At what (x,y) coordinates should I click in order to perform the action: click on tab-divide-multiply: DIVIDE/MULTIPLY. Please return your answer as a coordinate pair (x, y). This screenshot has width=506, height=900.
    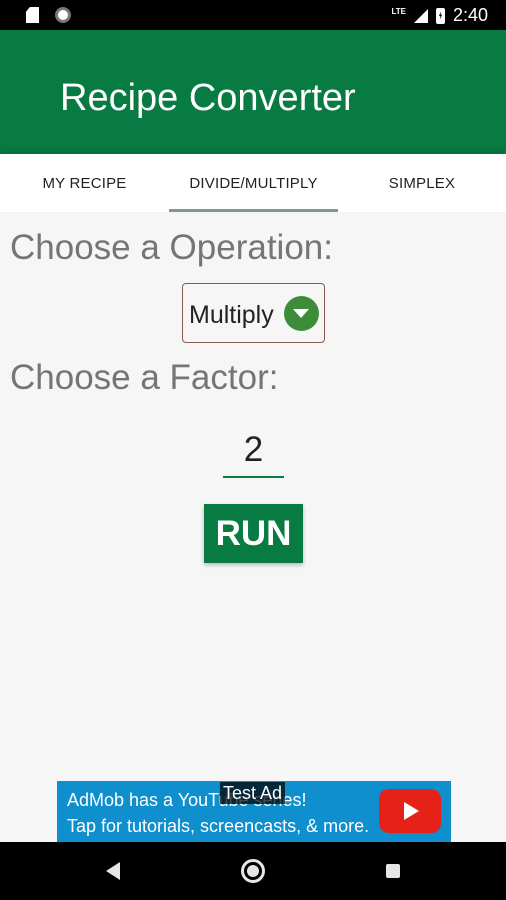
    Looking at the image, I should click on (253, 183).